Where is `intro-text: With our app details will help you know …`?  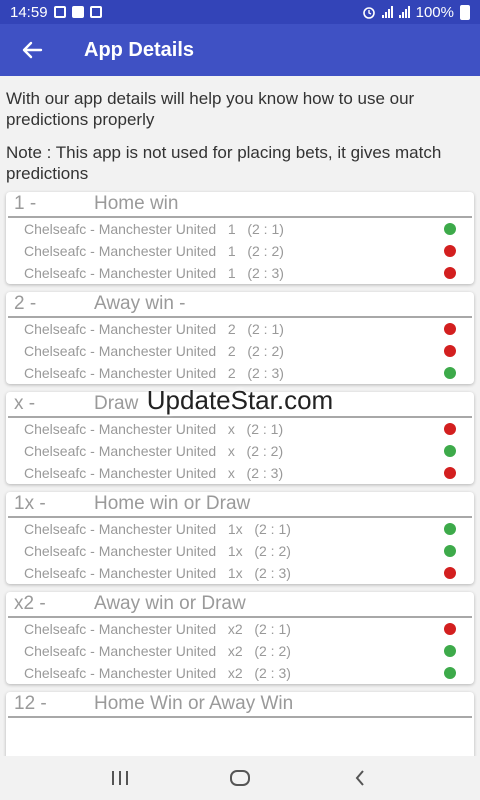 intro-text: With our app details will help you know … is located at coordinates (210, 109).